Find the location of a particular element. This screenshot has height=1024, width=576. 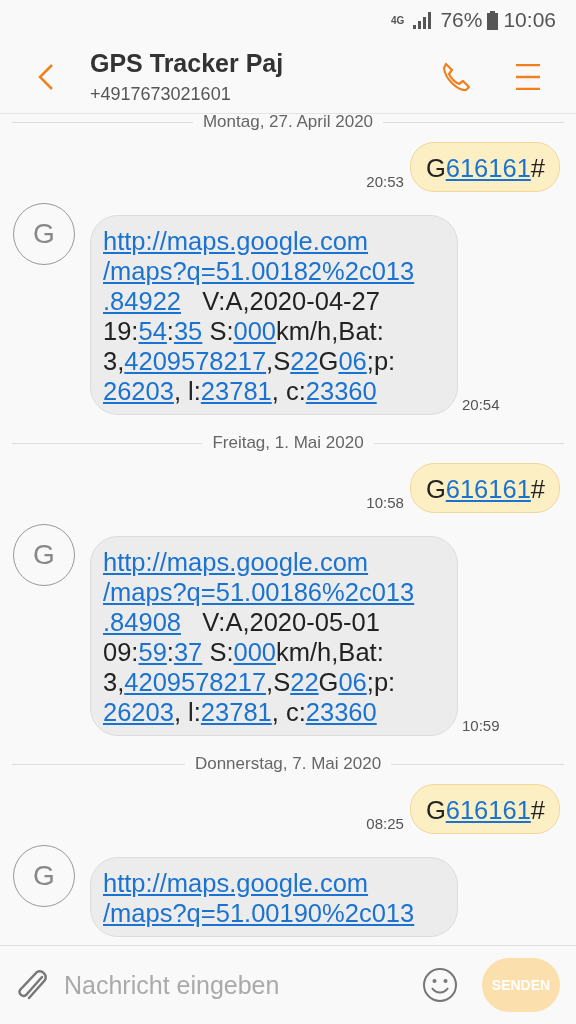

message-time: 20:54 is located at coordinates (481, 405).